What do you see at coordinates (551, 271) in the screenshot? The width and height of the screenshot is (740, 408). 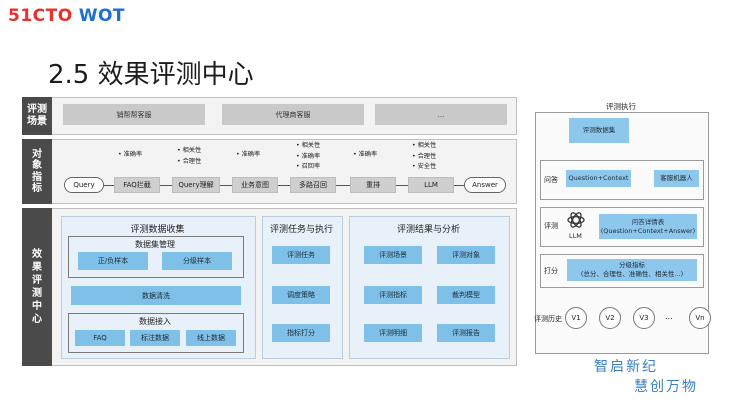 I see `flow-score-label: 打分` at bounding box center [551, 271].